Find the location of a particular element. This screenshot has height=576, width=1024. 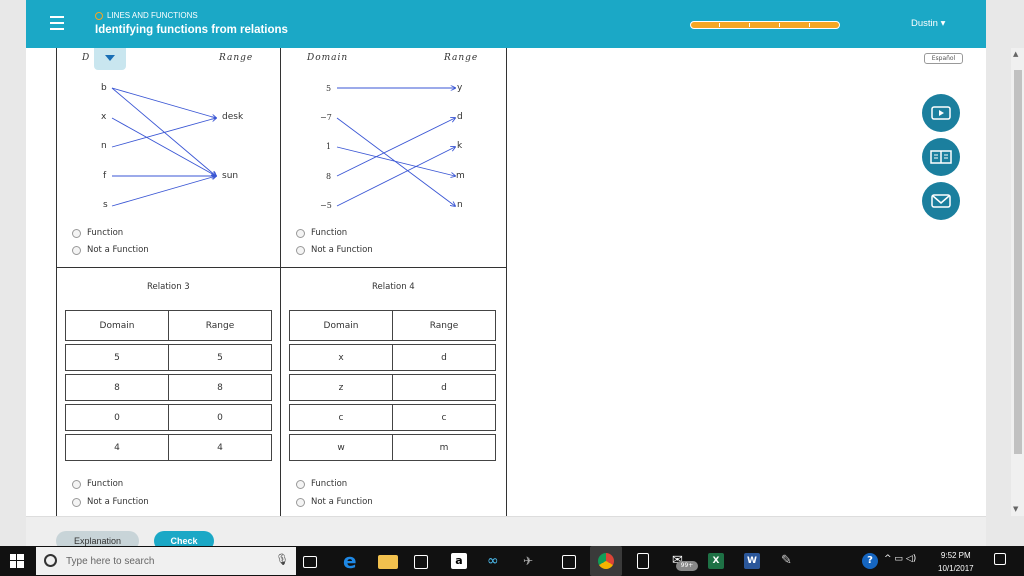

mapping2-range-item: m is located at coordinates (460, 176).